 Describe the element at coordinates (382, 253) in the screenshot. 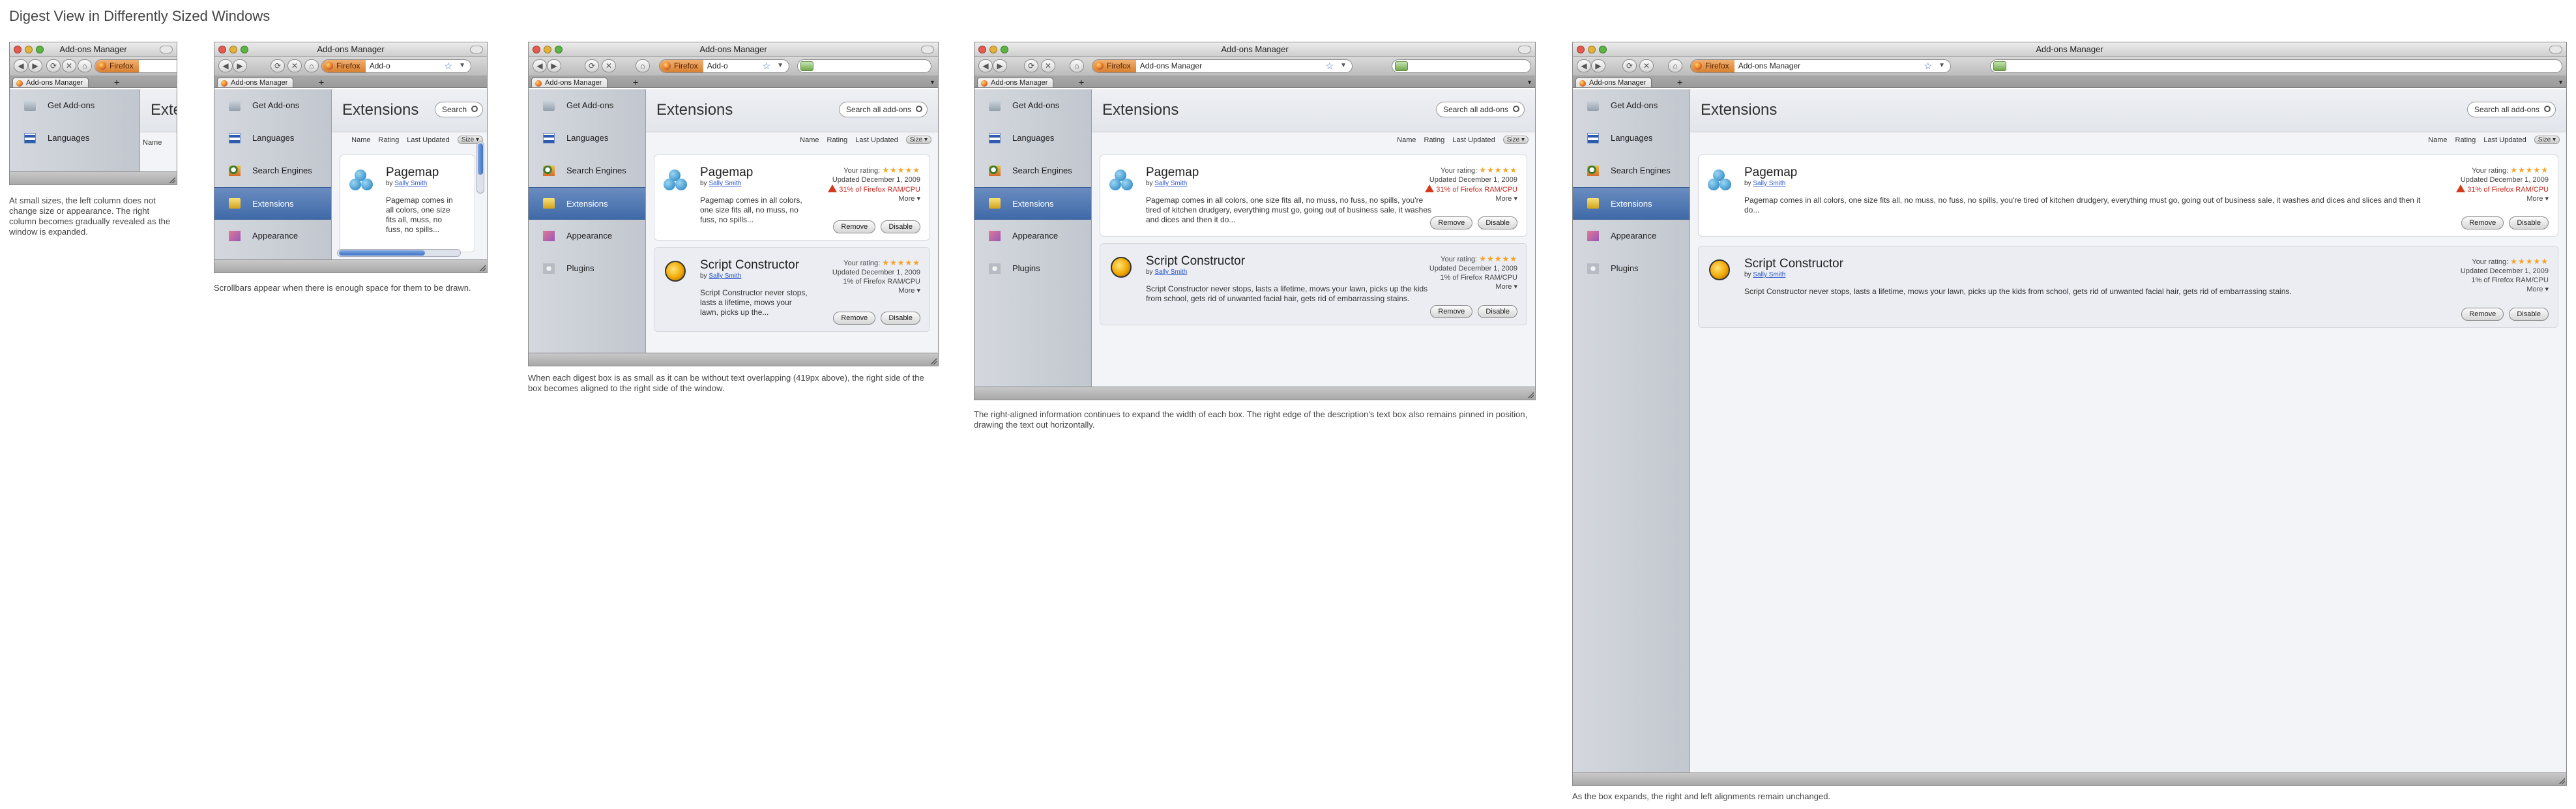

I see `scroll-thumb` at that location.